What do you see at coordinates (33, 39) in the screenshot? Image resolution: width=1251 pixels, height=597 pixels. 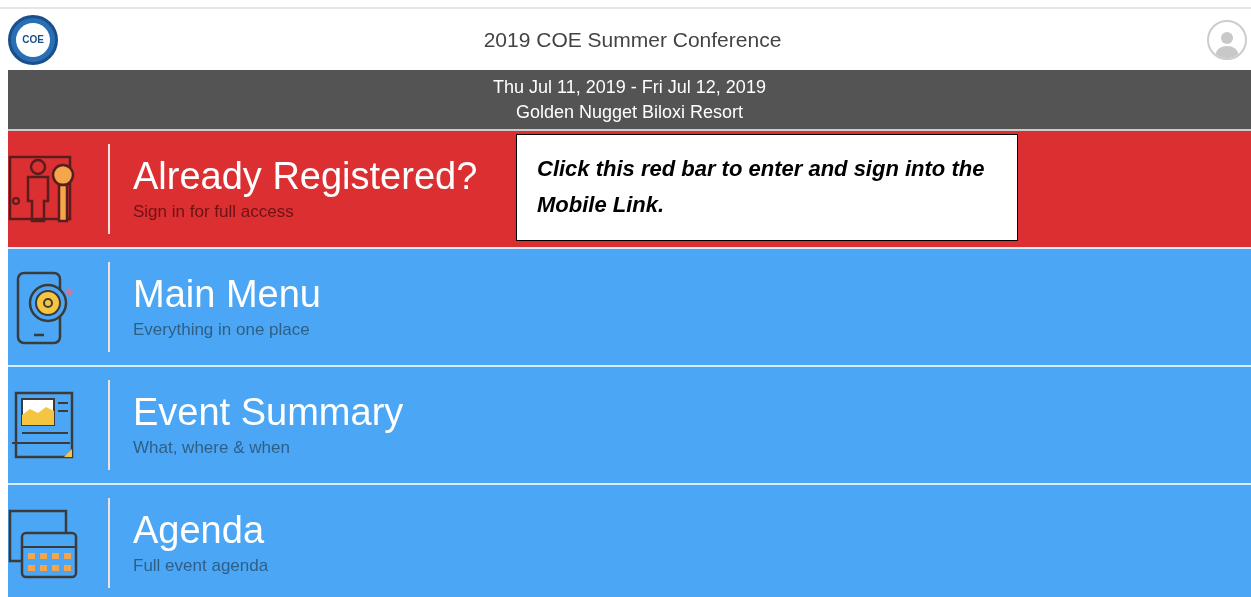 I see `logo: COE` at bounding box center [33, 39].